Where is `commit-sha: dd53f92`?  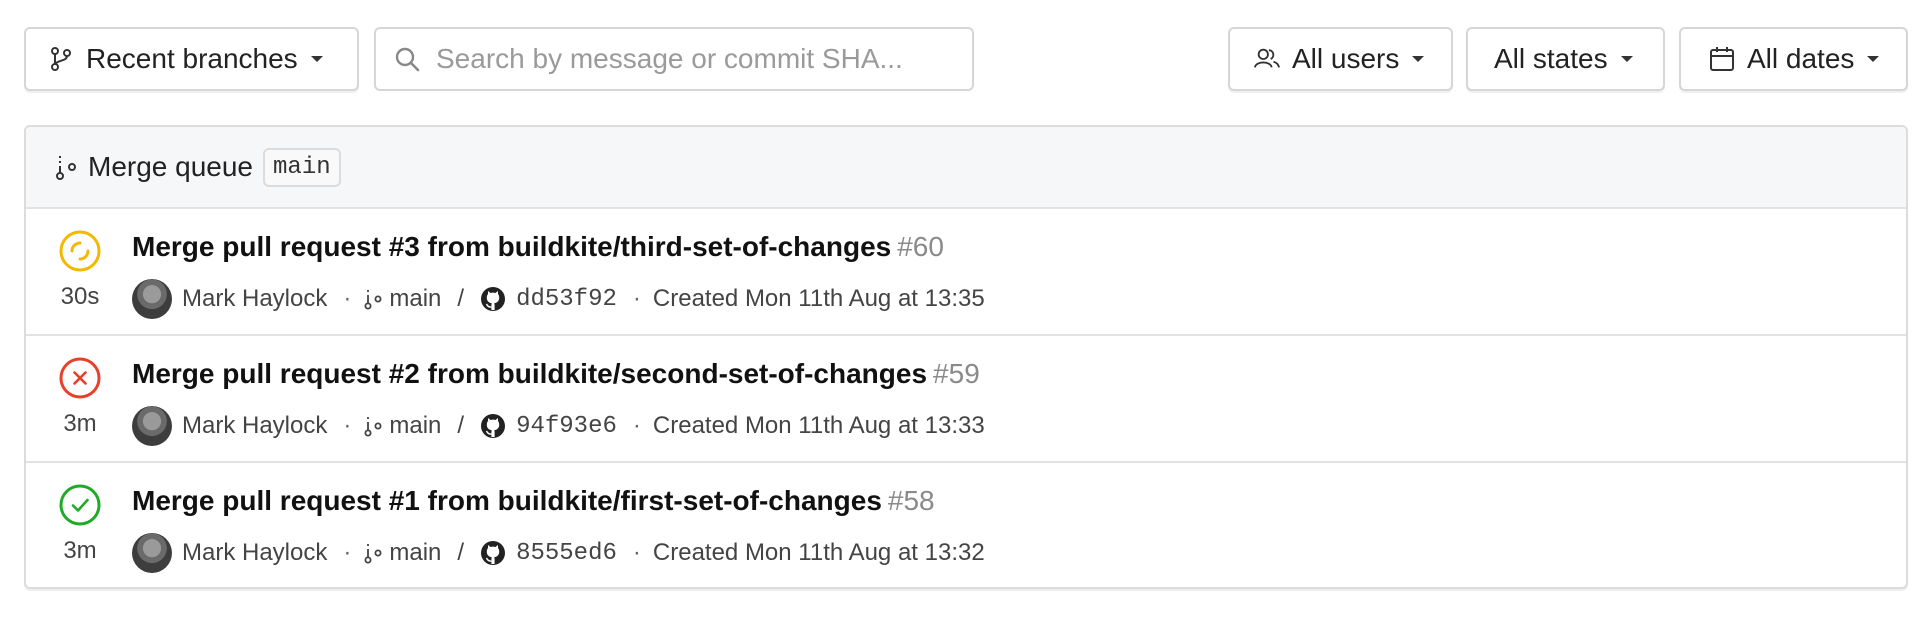
commit-sha: dd53f92 is located at coordinates (566, 299).